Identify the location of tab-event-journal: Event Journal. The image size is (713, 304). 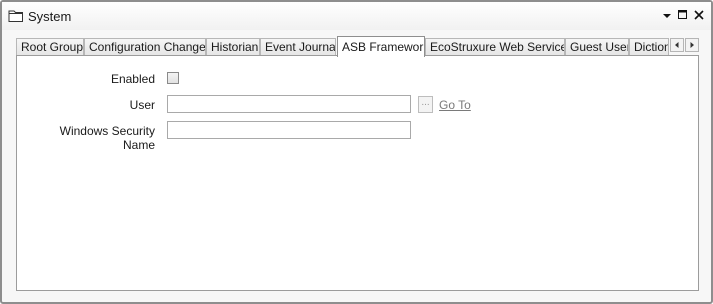
(298, 46).